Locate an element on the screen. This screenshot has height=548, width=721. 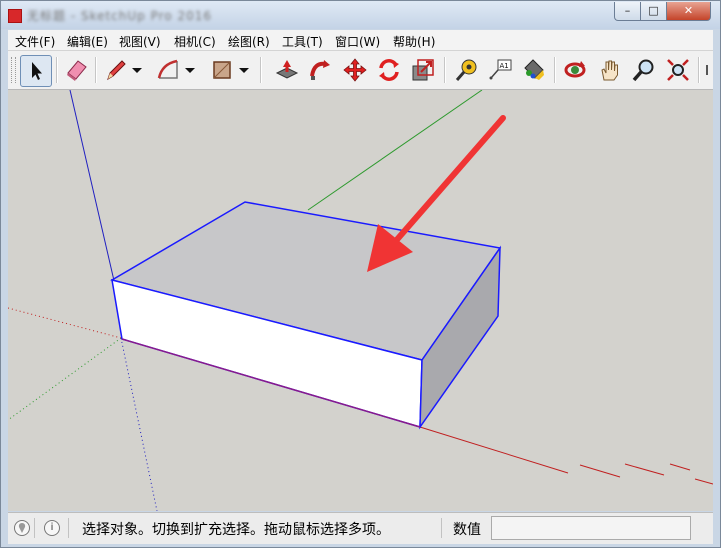
chevron-right-icon is located at coordinates (708, 70).